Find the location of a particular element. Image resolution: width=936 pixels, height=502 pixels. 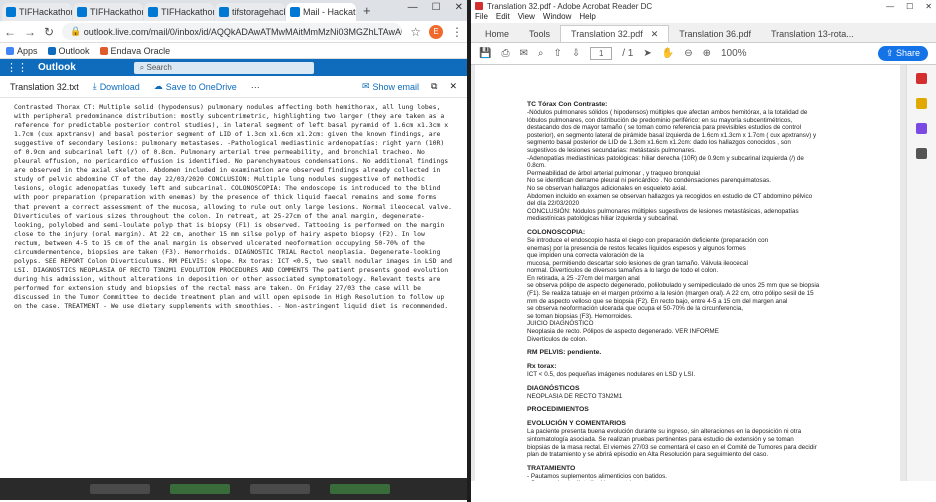

pdf-heading: RM PELVIS: pendiente. is located at coordinates (564, 353).